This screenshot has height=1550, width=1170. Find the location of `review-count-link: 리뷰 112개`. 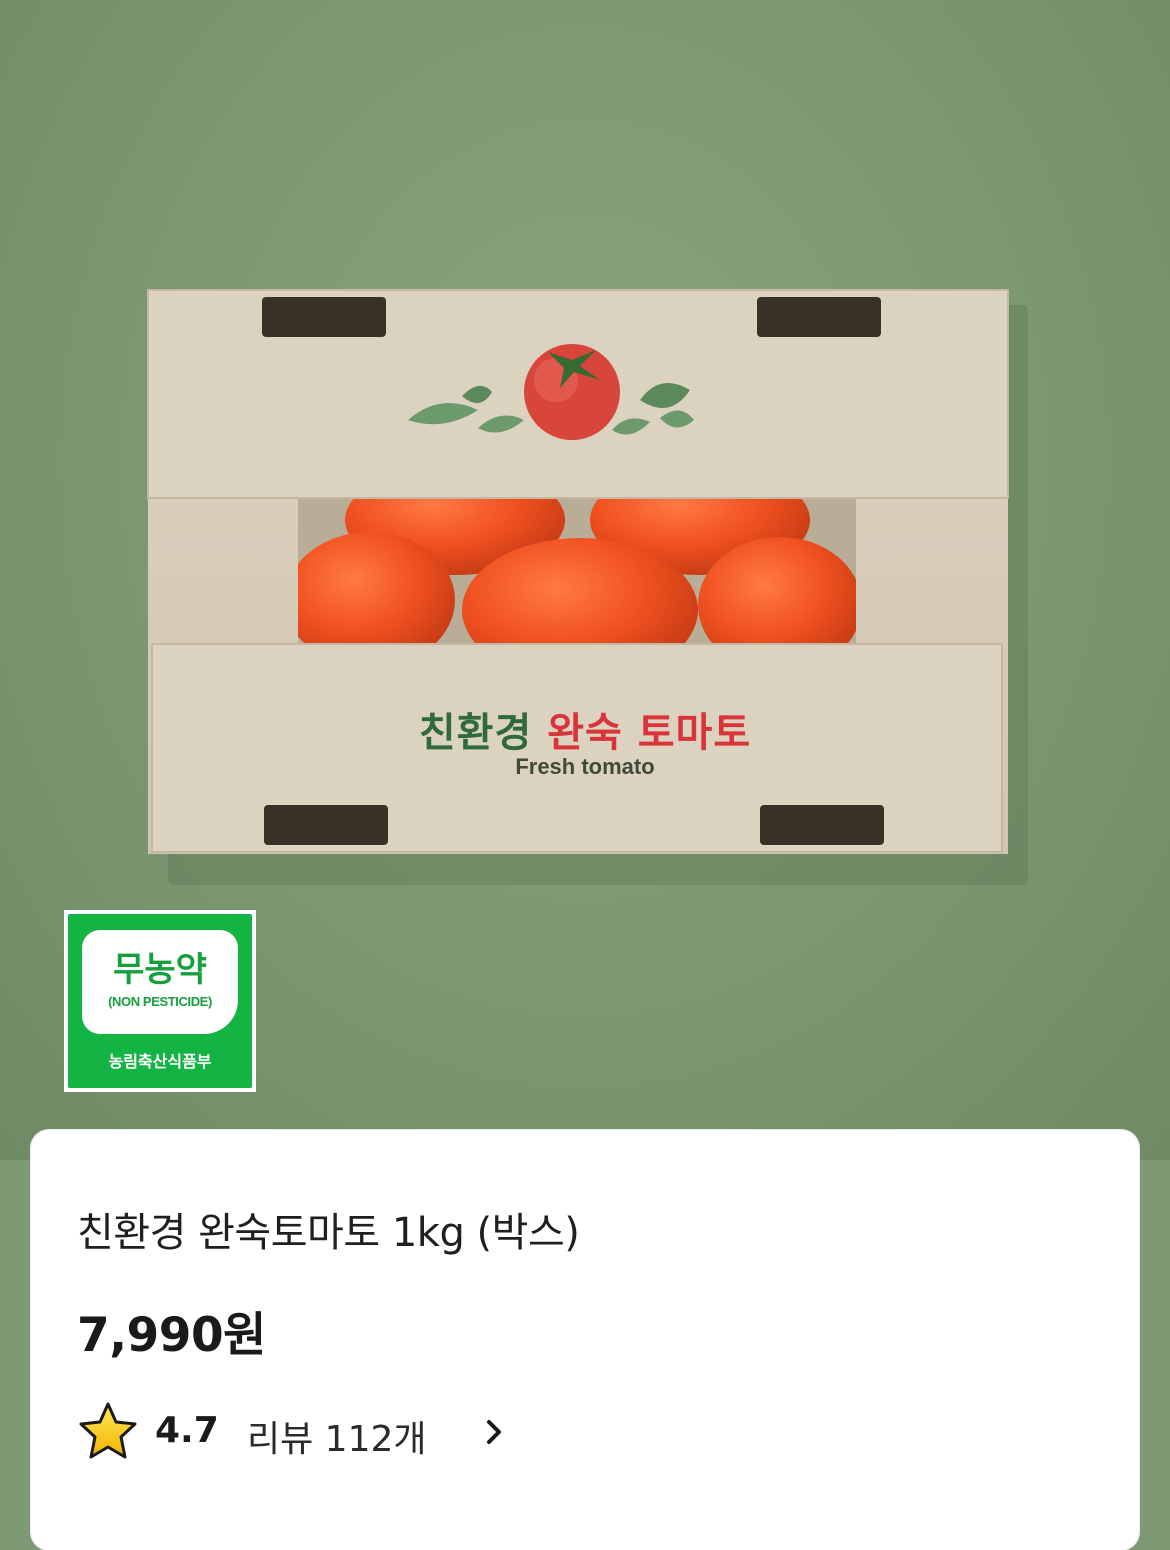

review-count-link: 리뷰 112개 is located at coordinates (337, 1436).